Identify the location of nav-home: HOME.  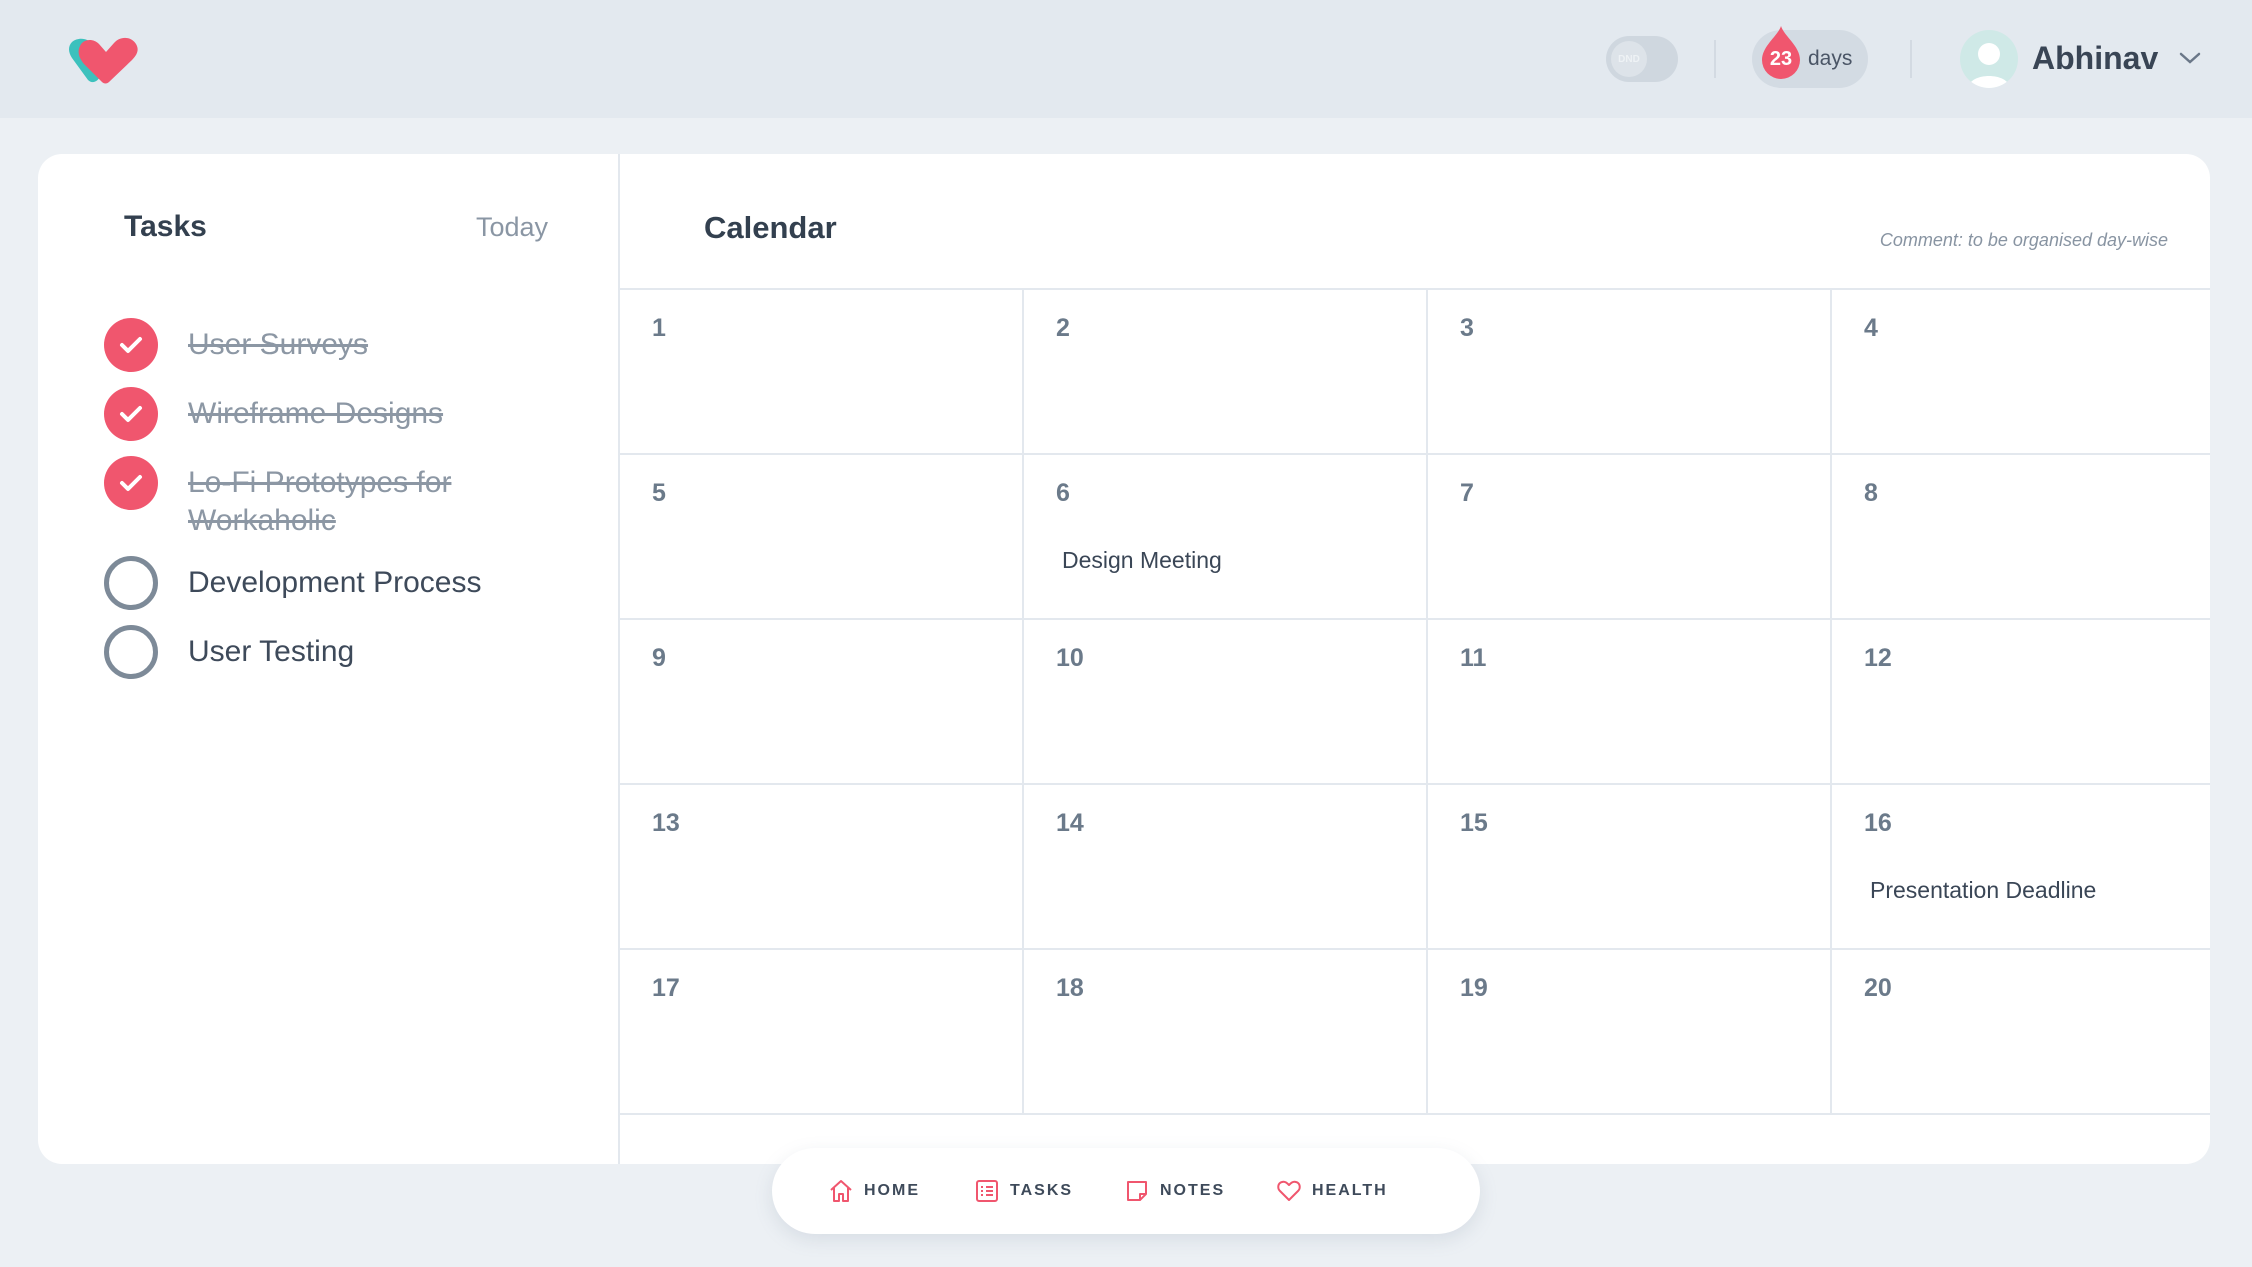
(874, 1191).